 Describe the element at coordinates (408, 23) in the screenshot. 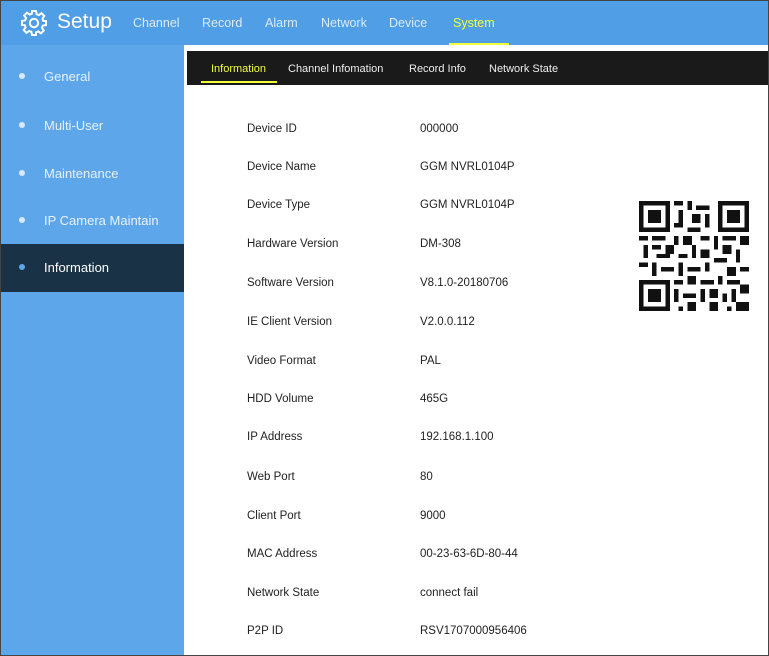

I see `nav-device: Device` at that location.